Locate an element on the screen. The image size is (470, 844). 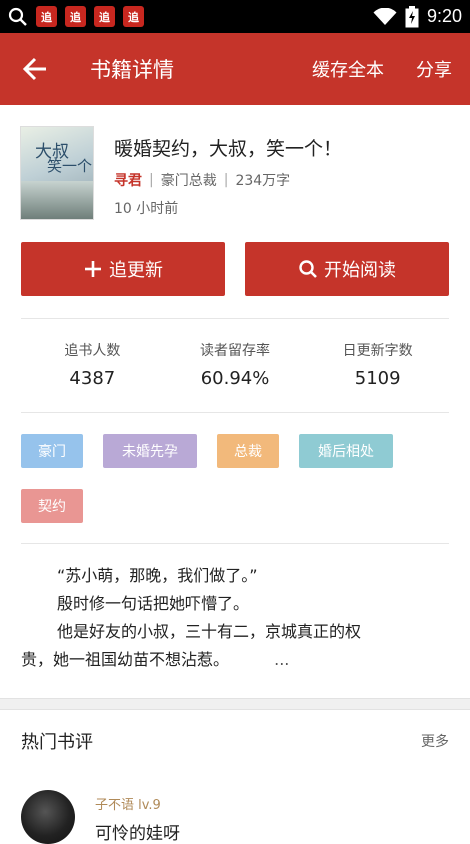
tag-chip: 总裁 is located at coordinates (248, 451).